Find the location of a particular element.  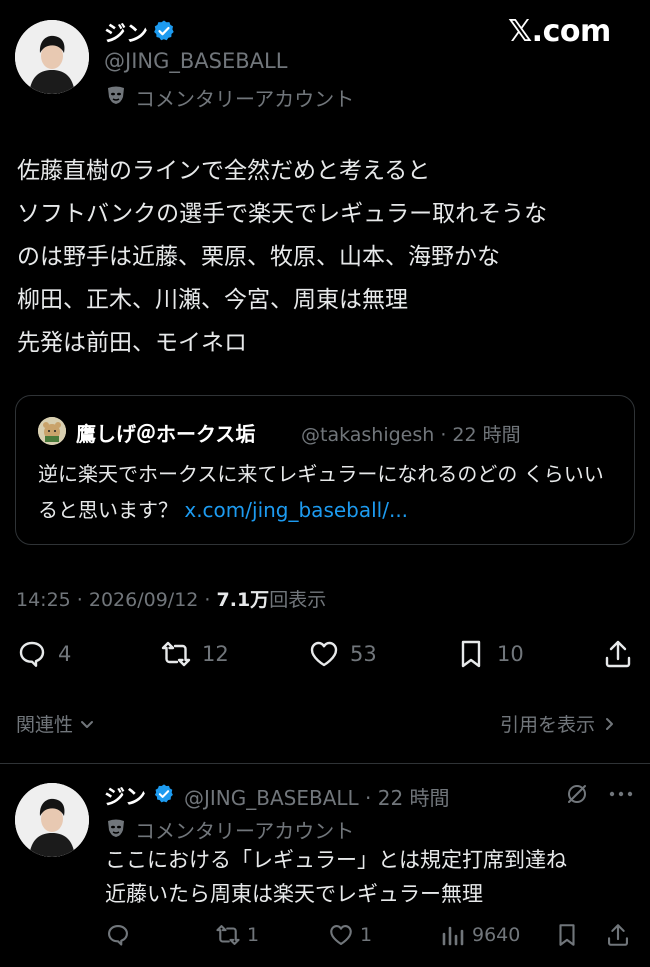

reply-bookmark-button is located at coordinates (567, 935).